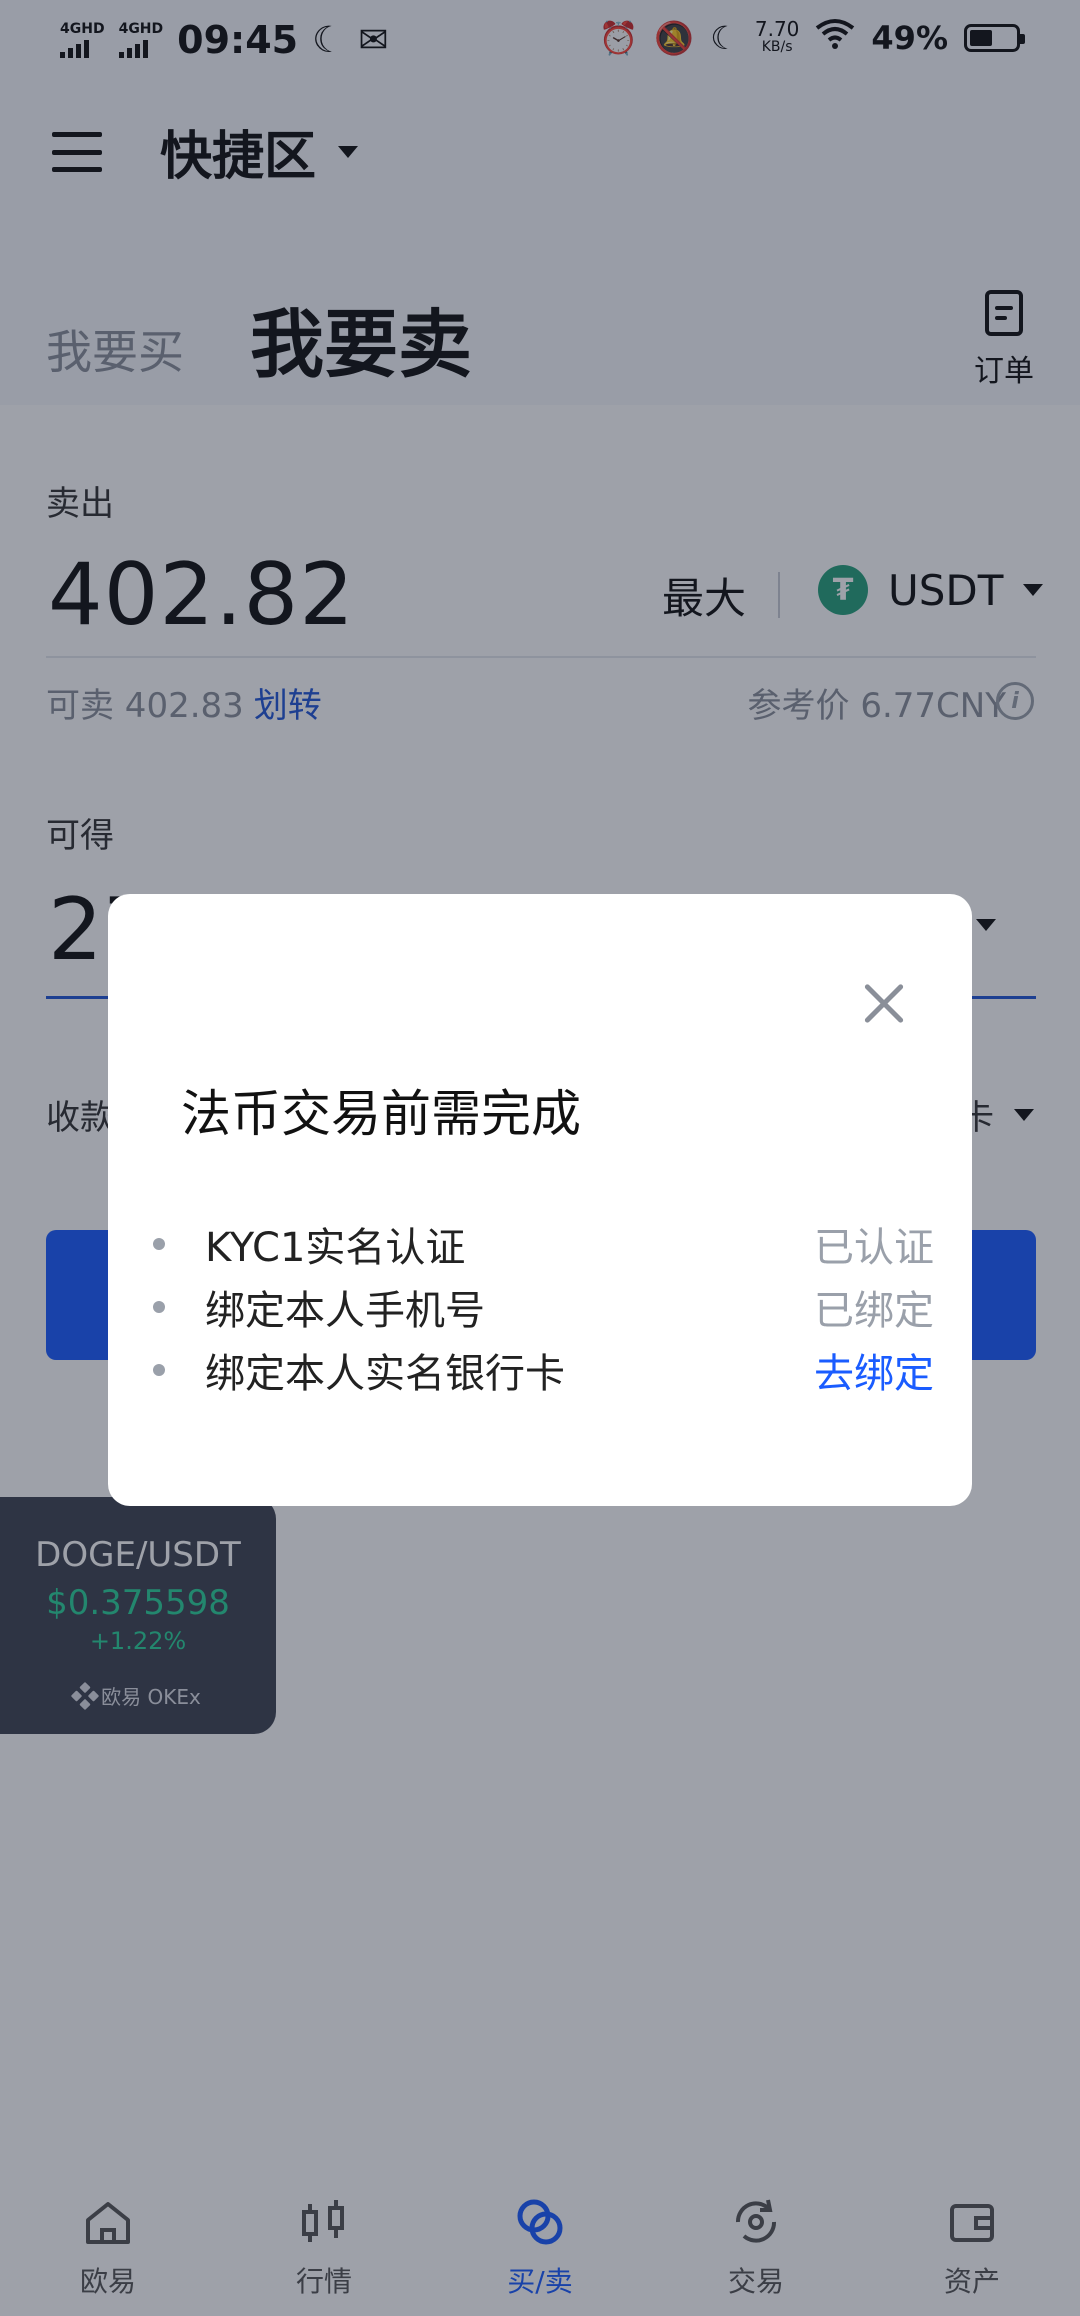  What do you see at coordinates (874, 1247) in the screenshot?
I see `requirement-status: 已认证` at bounding box center [874, 1247].